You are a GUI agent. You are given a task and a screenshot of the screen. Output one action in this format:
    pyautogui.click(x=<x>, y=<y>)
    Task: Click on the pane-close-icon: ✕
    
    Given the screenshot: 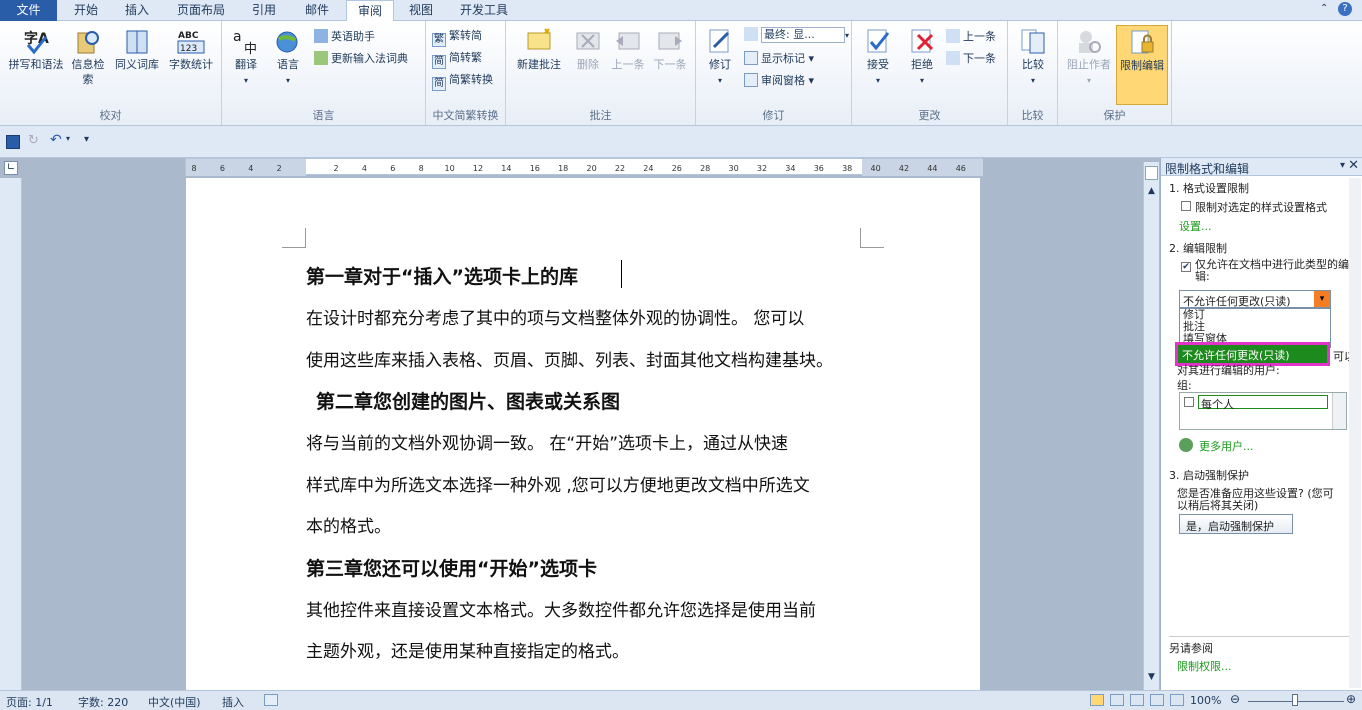 What is the action you would take?
    pyautogui.click(x=1353, y=165)
    